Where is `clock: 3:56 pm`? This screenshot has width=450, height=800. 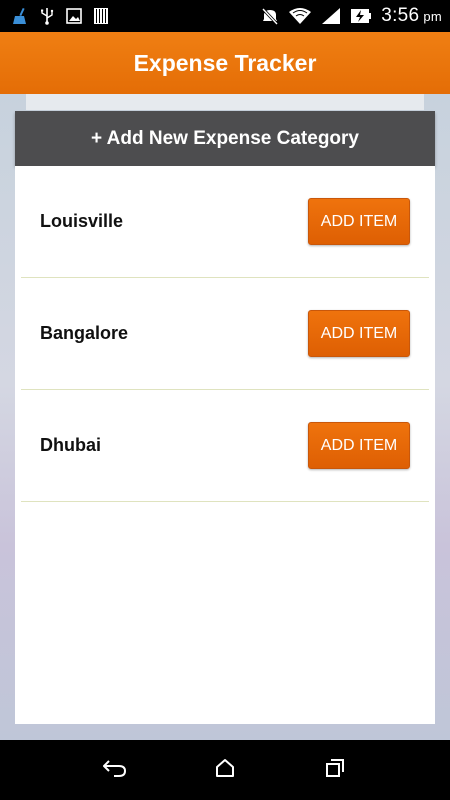 clock: 3:56 pm is located at coordinates (411, 16).